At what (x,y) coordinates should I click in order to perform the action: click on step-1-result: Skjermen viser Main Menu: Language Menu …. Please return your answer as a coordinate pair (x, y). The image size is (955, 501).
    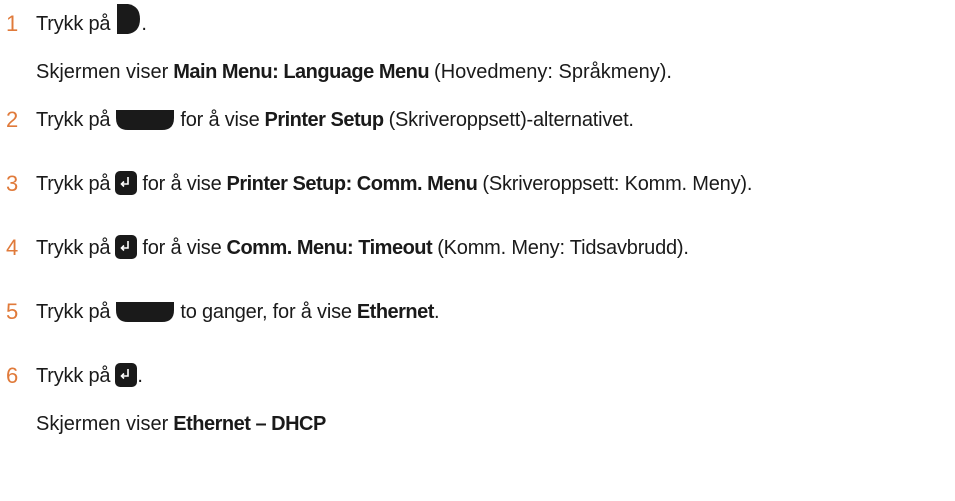
    Looking at the image, I should click on (354, 66).